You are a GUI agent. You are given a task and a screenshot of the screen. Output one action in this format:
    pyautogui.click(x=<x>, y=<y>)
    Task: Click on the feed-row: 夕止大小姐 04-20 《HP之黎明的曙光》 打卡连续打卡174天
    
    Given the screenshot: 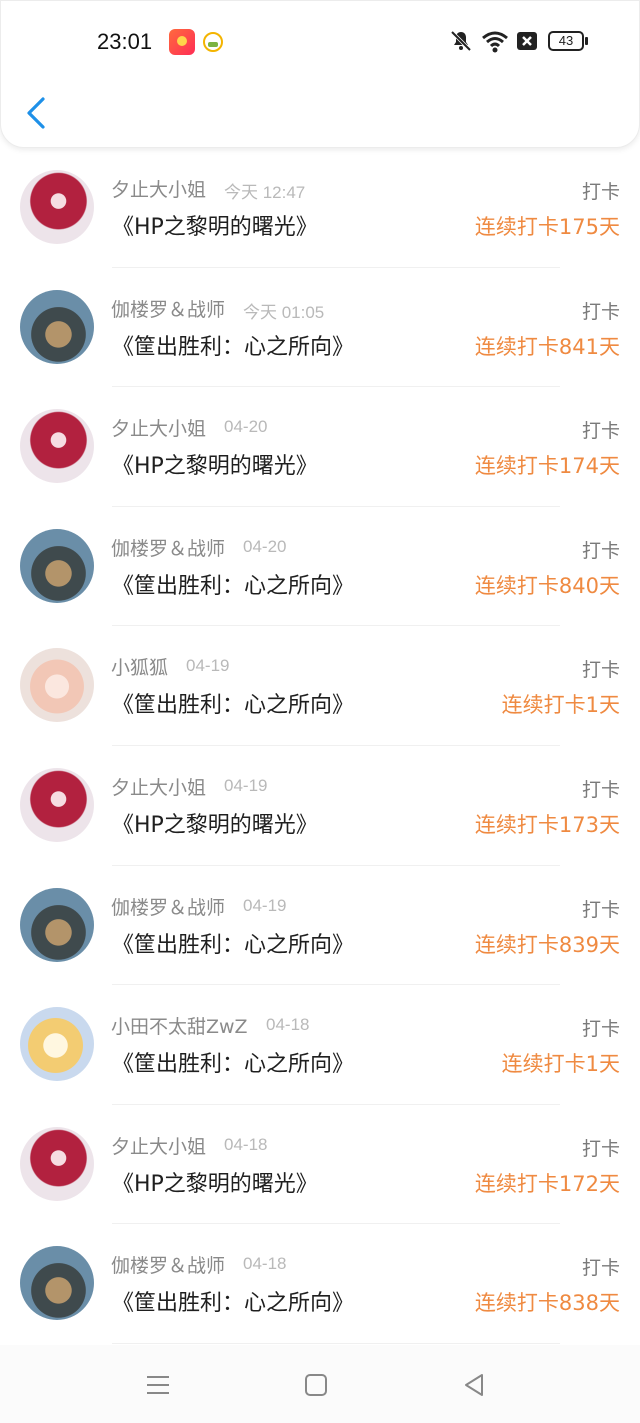 What is the action you would take?
    pyautogui.click(x=320, y=447)
    